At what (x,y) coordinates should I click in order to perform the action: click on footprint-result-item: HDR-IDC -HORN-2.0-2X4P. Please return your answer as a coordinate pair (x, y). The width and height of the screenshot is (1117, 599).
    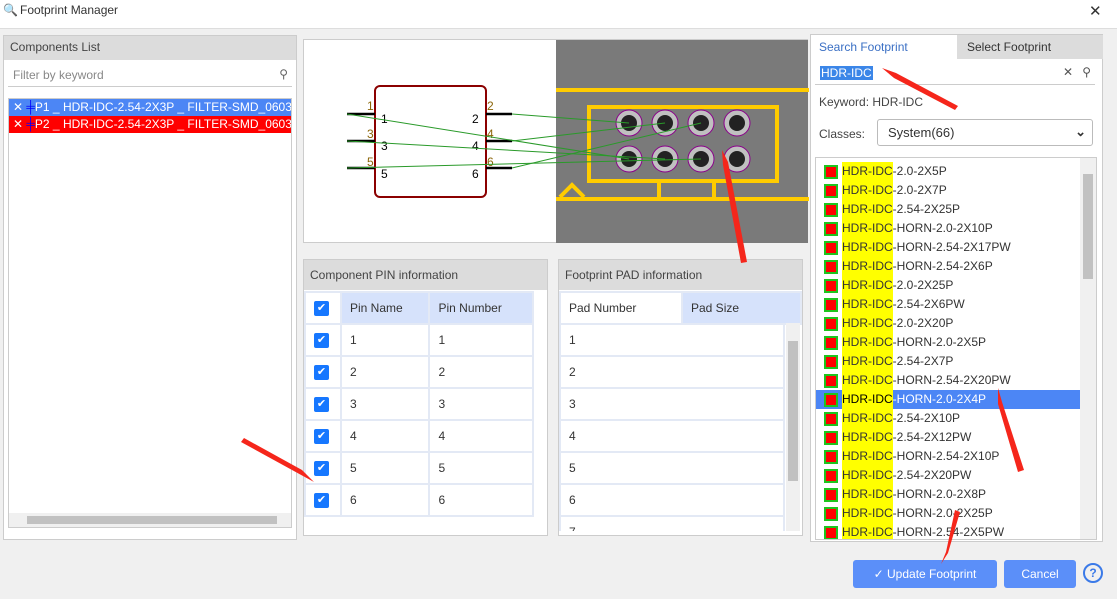
    Looking at the image, I should click on (956, 399).